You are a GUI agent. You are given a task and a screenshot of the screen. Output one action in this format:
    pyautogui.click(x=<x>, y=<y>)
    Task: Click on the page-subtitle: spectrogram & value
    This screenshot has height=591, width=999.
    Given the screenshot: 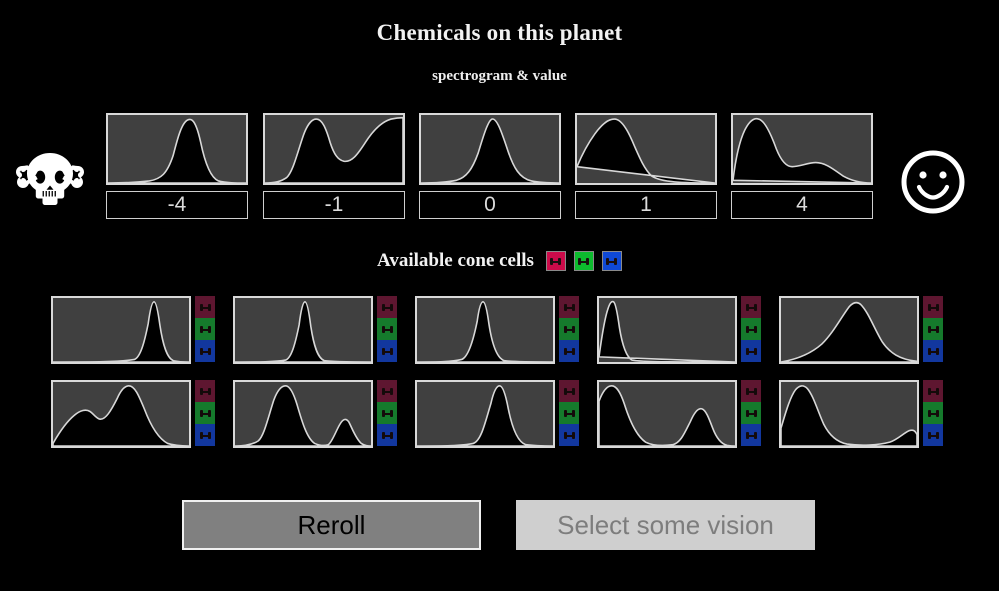 What is the action you would take?
    pyautogui.click(x=499, y=76)
    